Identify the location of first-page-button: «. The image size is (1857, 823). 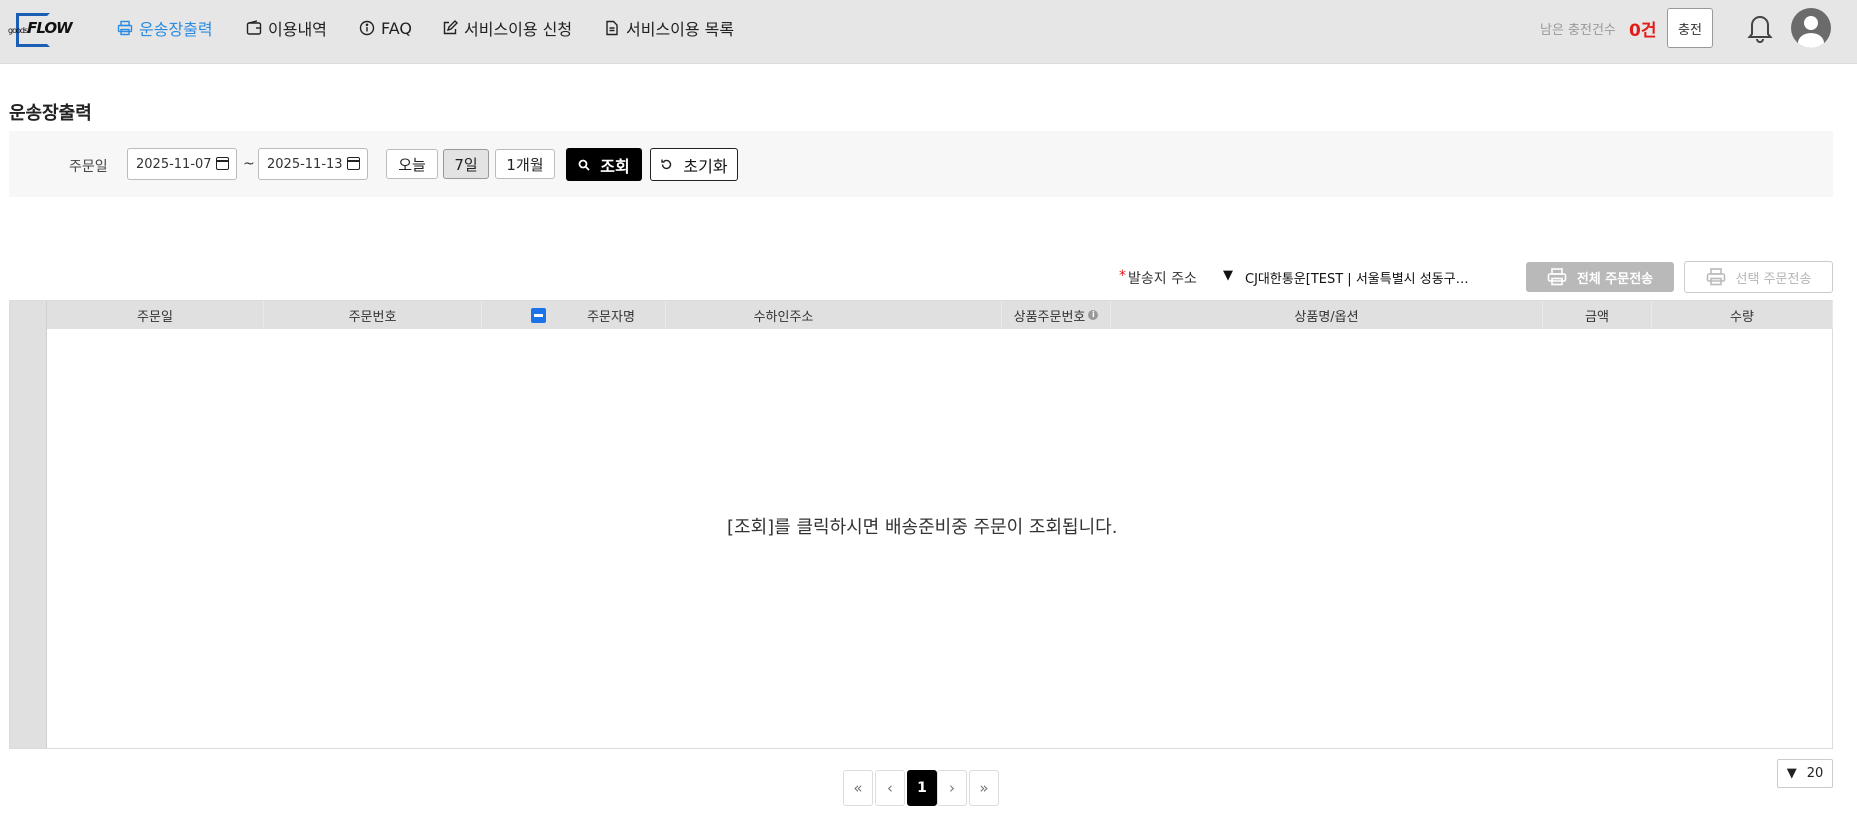
(858, 788).